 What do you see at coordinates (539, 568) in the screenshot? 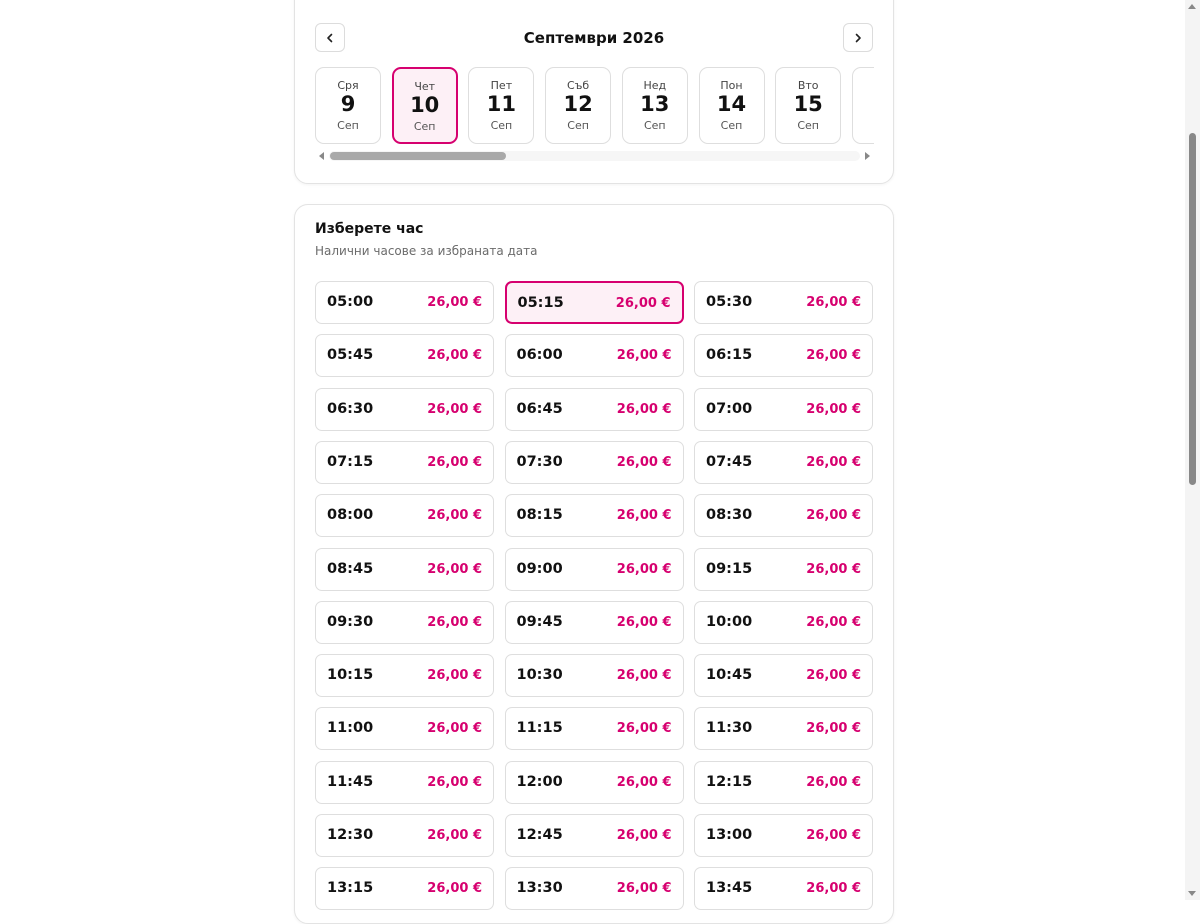
I see `time-slot-time: 09:00` at bounding box center [539, 568].